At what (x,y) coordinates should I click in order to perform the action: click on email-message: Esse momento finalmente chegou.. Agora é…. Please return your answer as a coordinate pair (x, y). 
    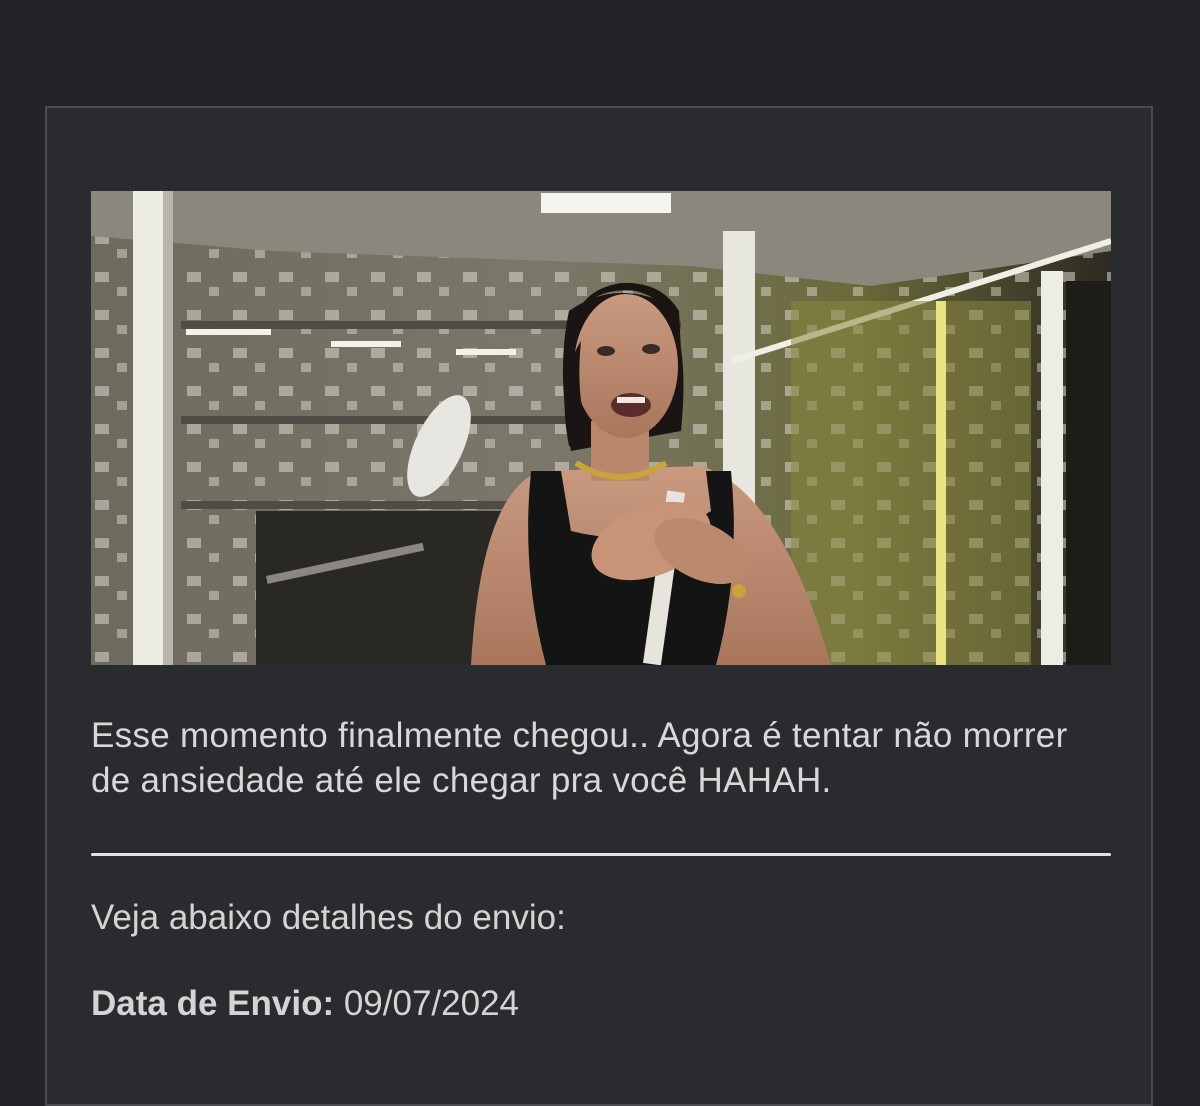
    Looking at the image, I should click on (579, 758).